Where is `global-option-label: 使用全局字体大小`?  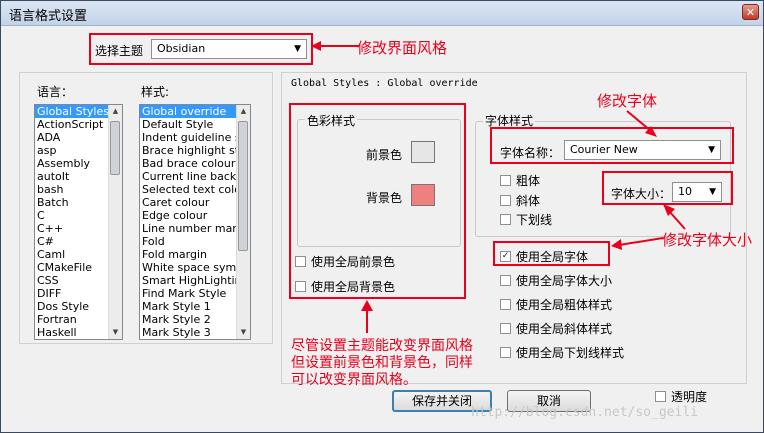
global-option-label: 使用全局字体大小 is located at coordinates (564, 281).